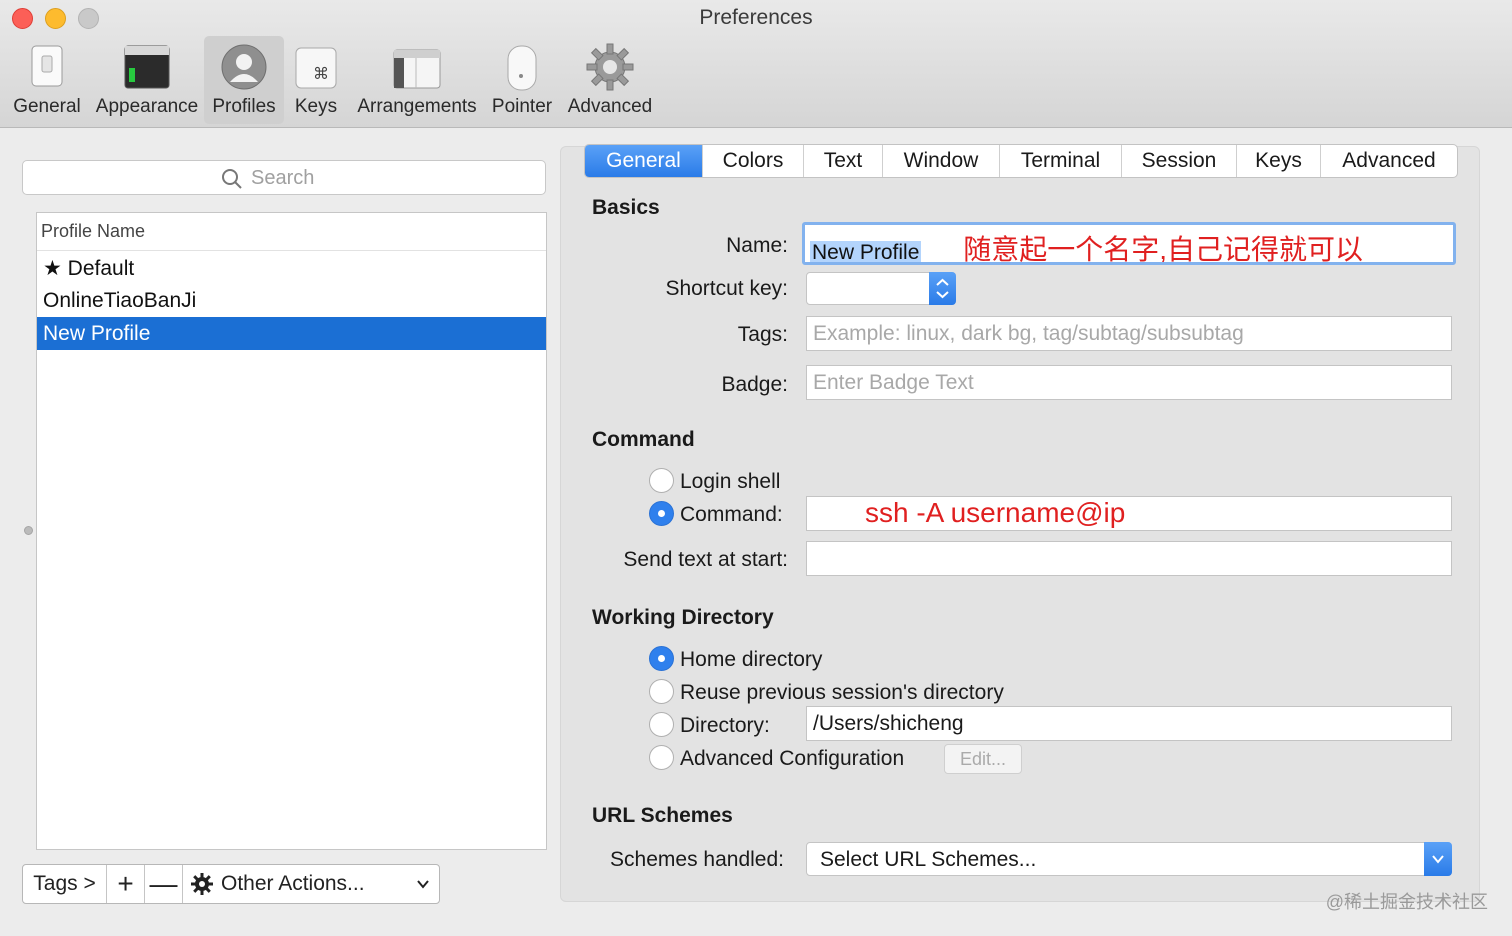 Image resolution: width=1512 pixels, height=936 pixels. What do you see at coordinates (697, 859) in the screenshot?
I see `schemes-handled-label: Schemes handled:` at bounding box center [697, 859].